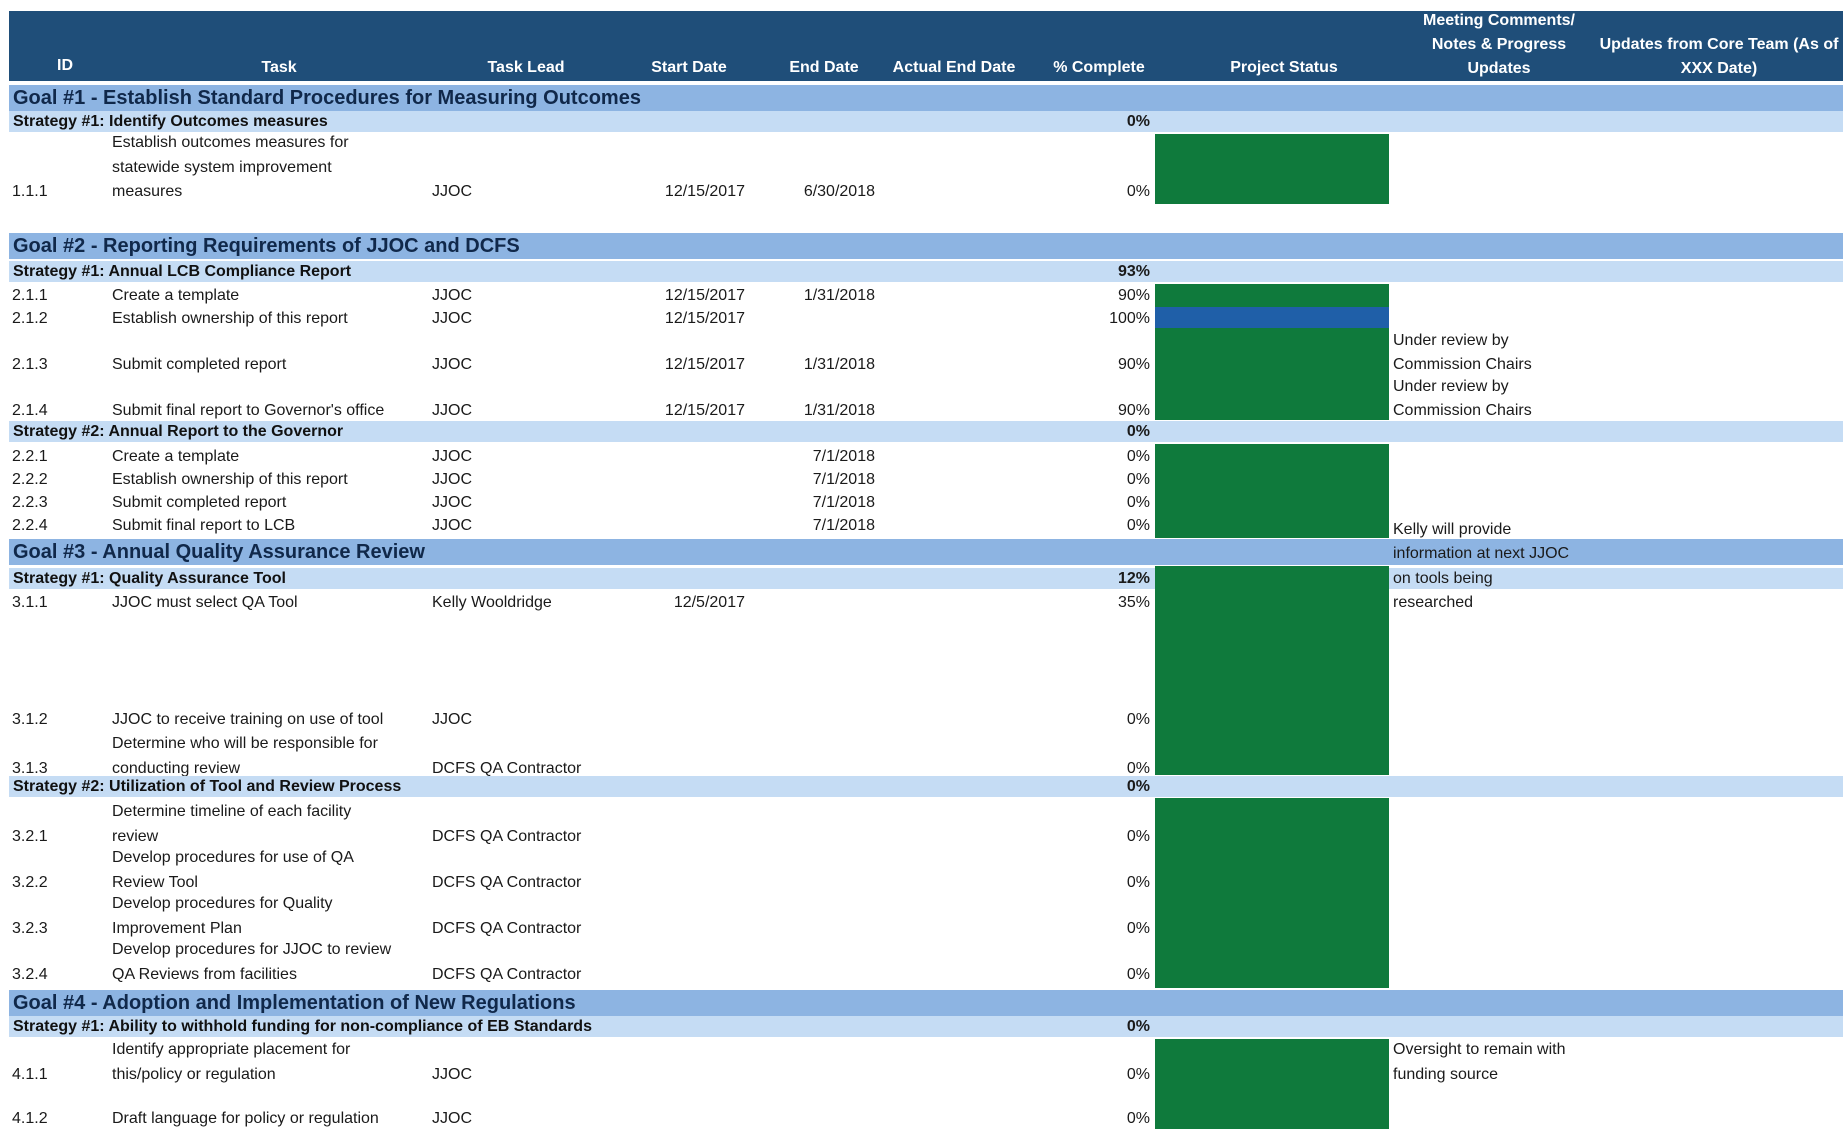 This screenshot has width=1843, height=1131. What do you see at coordinates (30, 364) in the screenshot?
I see `task-id: 2.1.3` at bounding box center [30, 364].